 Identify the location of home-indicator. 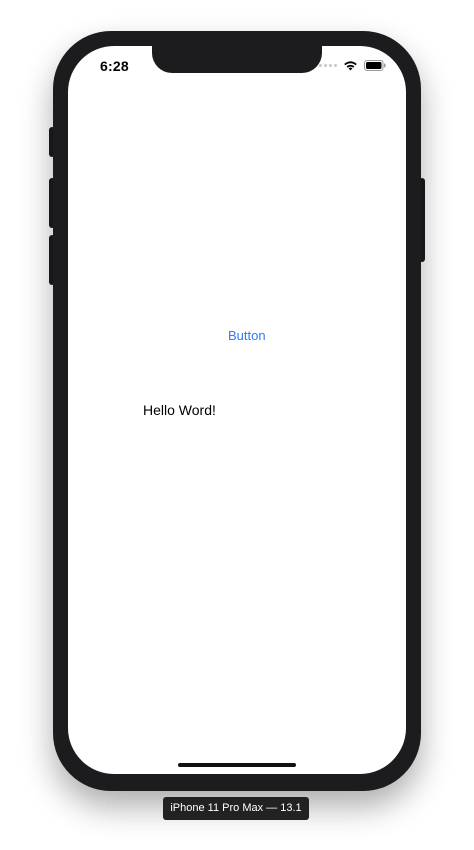
(237, 765).